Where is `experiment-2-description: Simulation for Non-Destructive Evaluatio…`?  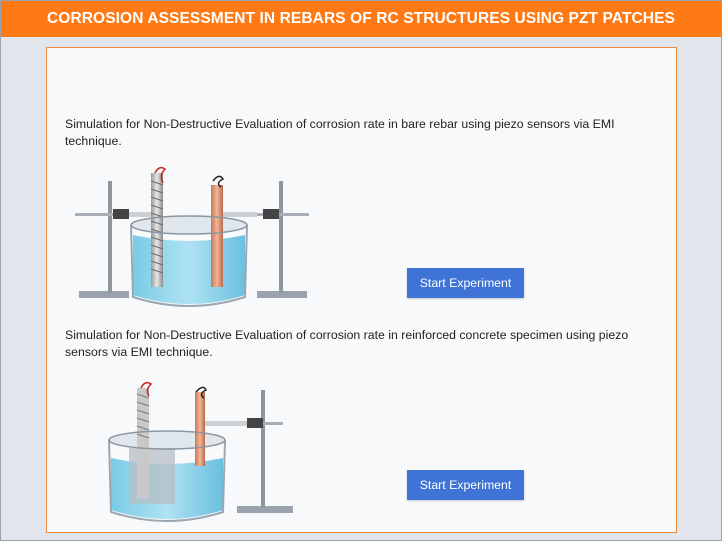
experiment-2-description: Simulation for Non-Destructive Evaluatio… is located at coordinates (347, 343).